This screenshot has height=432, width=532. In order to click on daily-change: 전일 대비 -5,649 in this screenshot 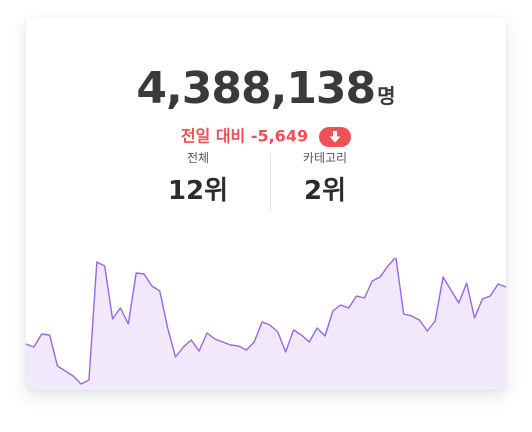, I will do `click(266, 136)`.